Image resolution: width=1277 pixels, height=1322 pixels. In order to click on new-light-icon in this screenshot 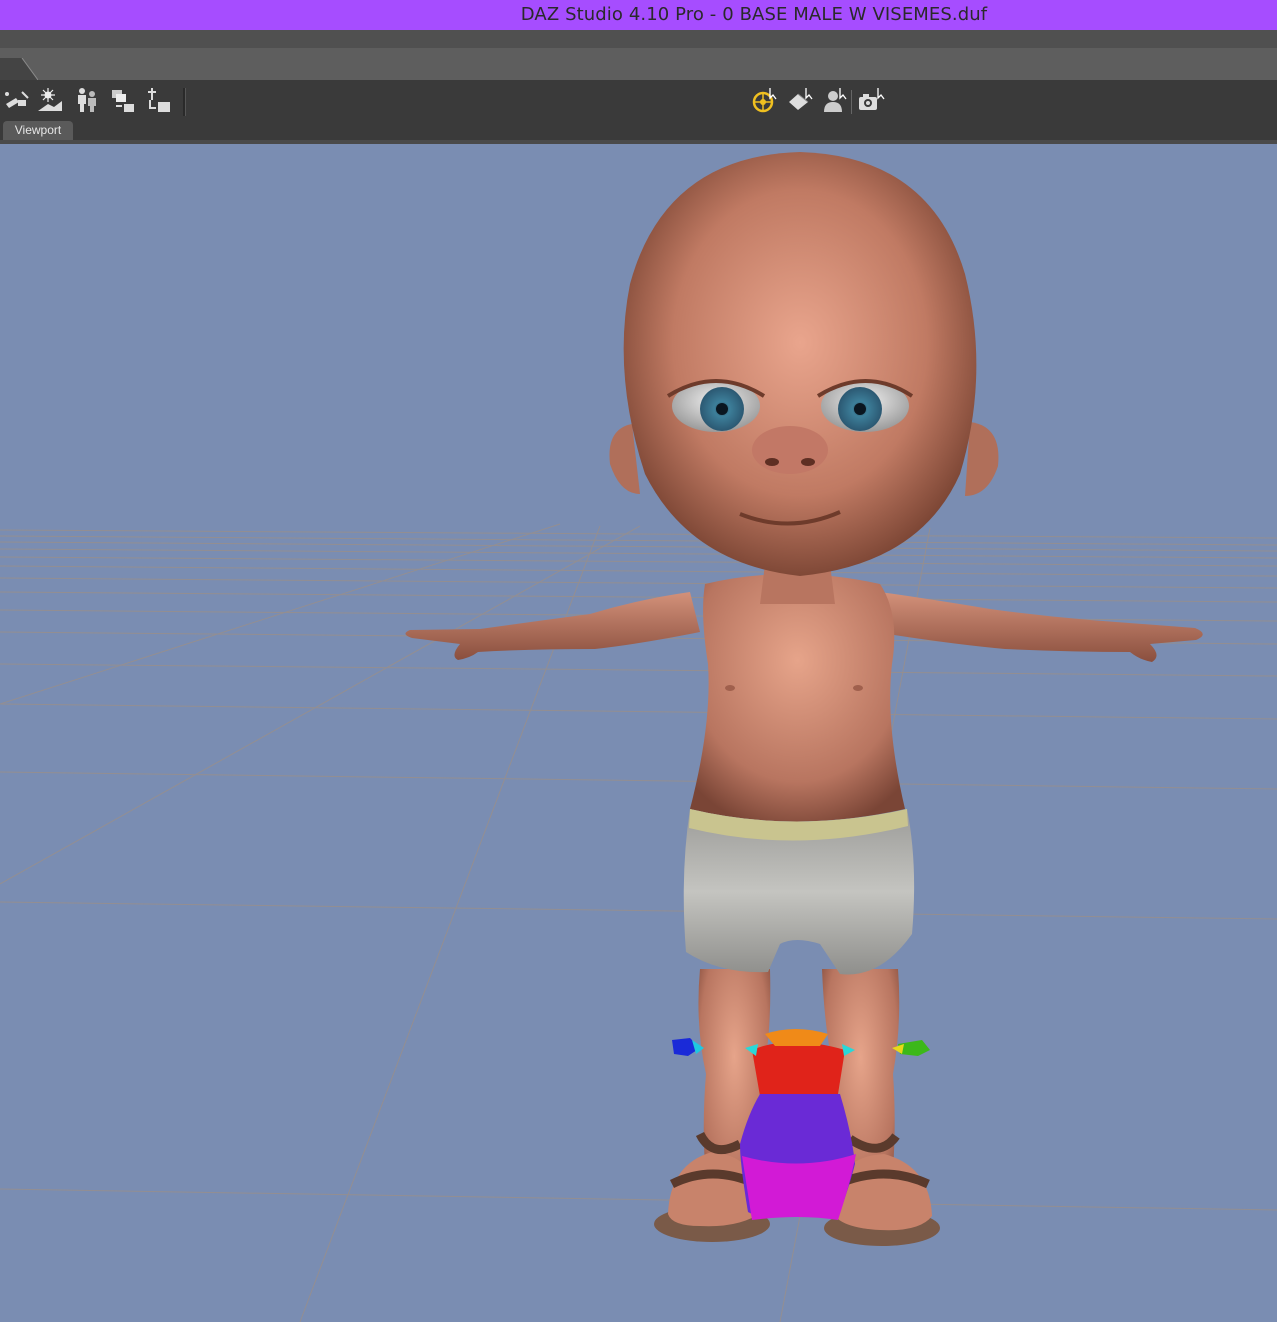, I will do `click(17, 100)`.